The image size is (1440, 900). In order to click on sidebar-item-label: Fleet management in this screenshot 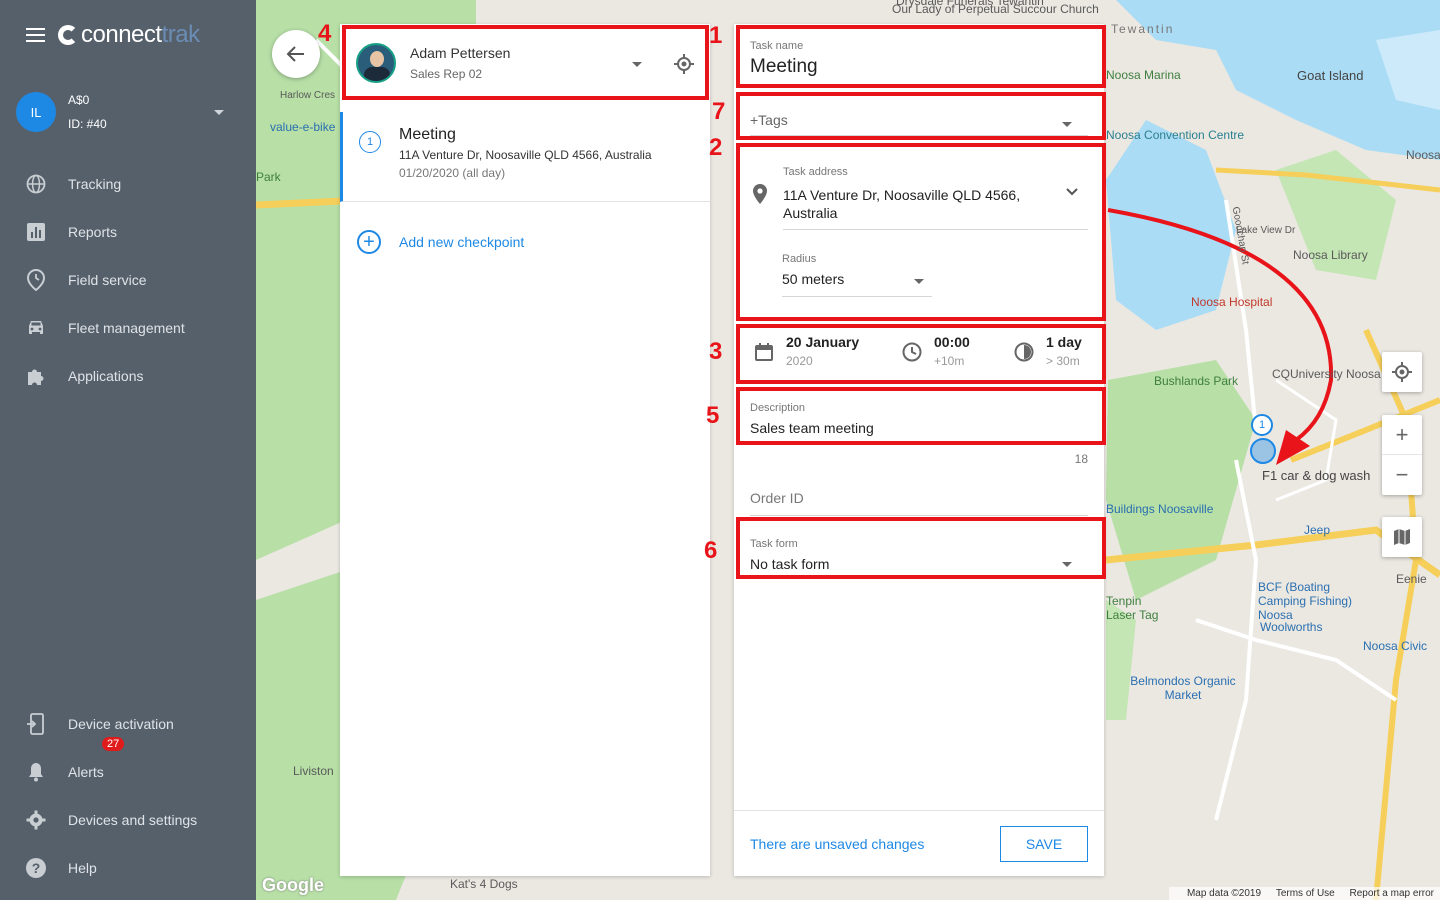, I will do `click(126, 328)`.